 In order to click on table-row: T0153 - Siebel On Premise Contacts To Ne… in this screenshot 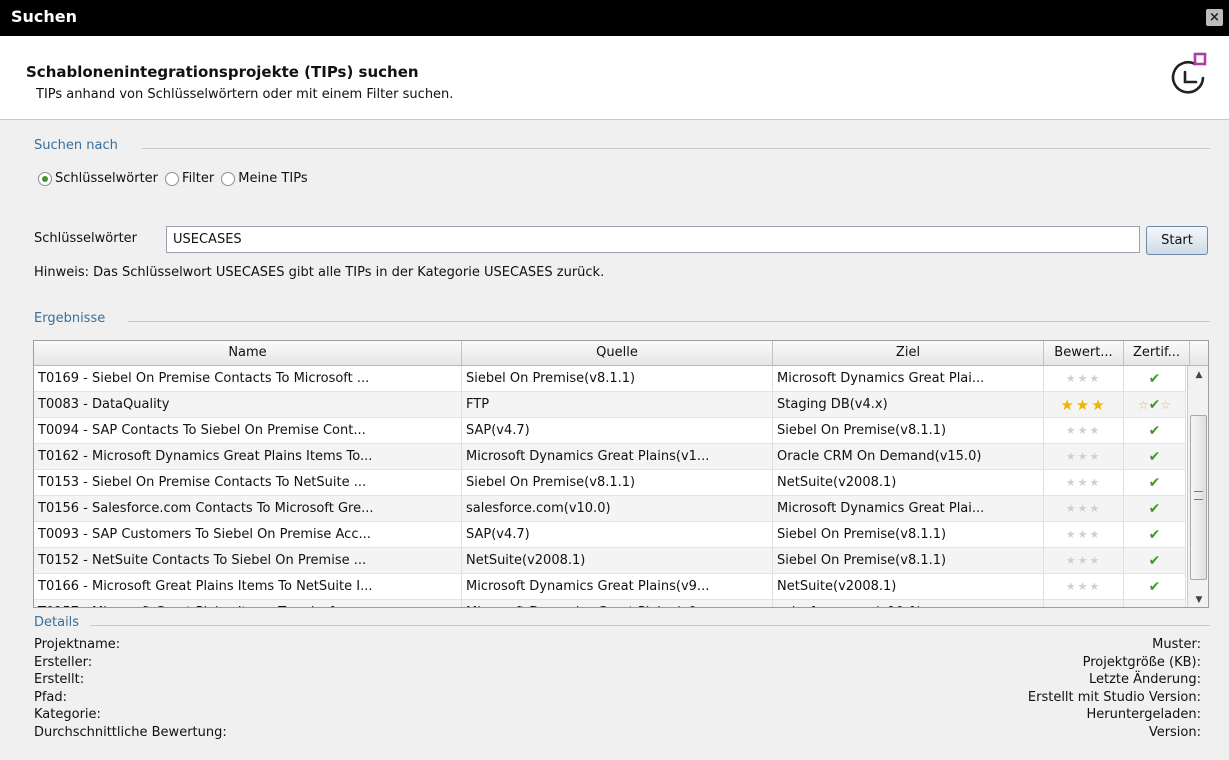, I will do `click(610, 483)`.